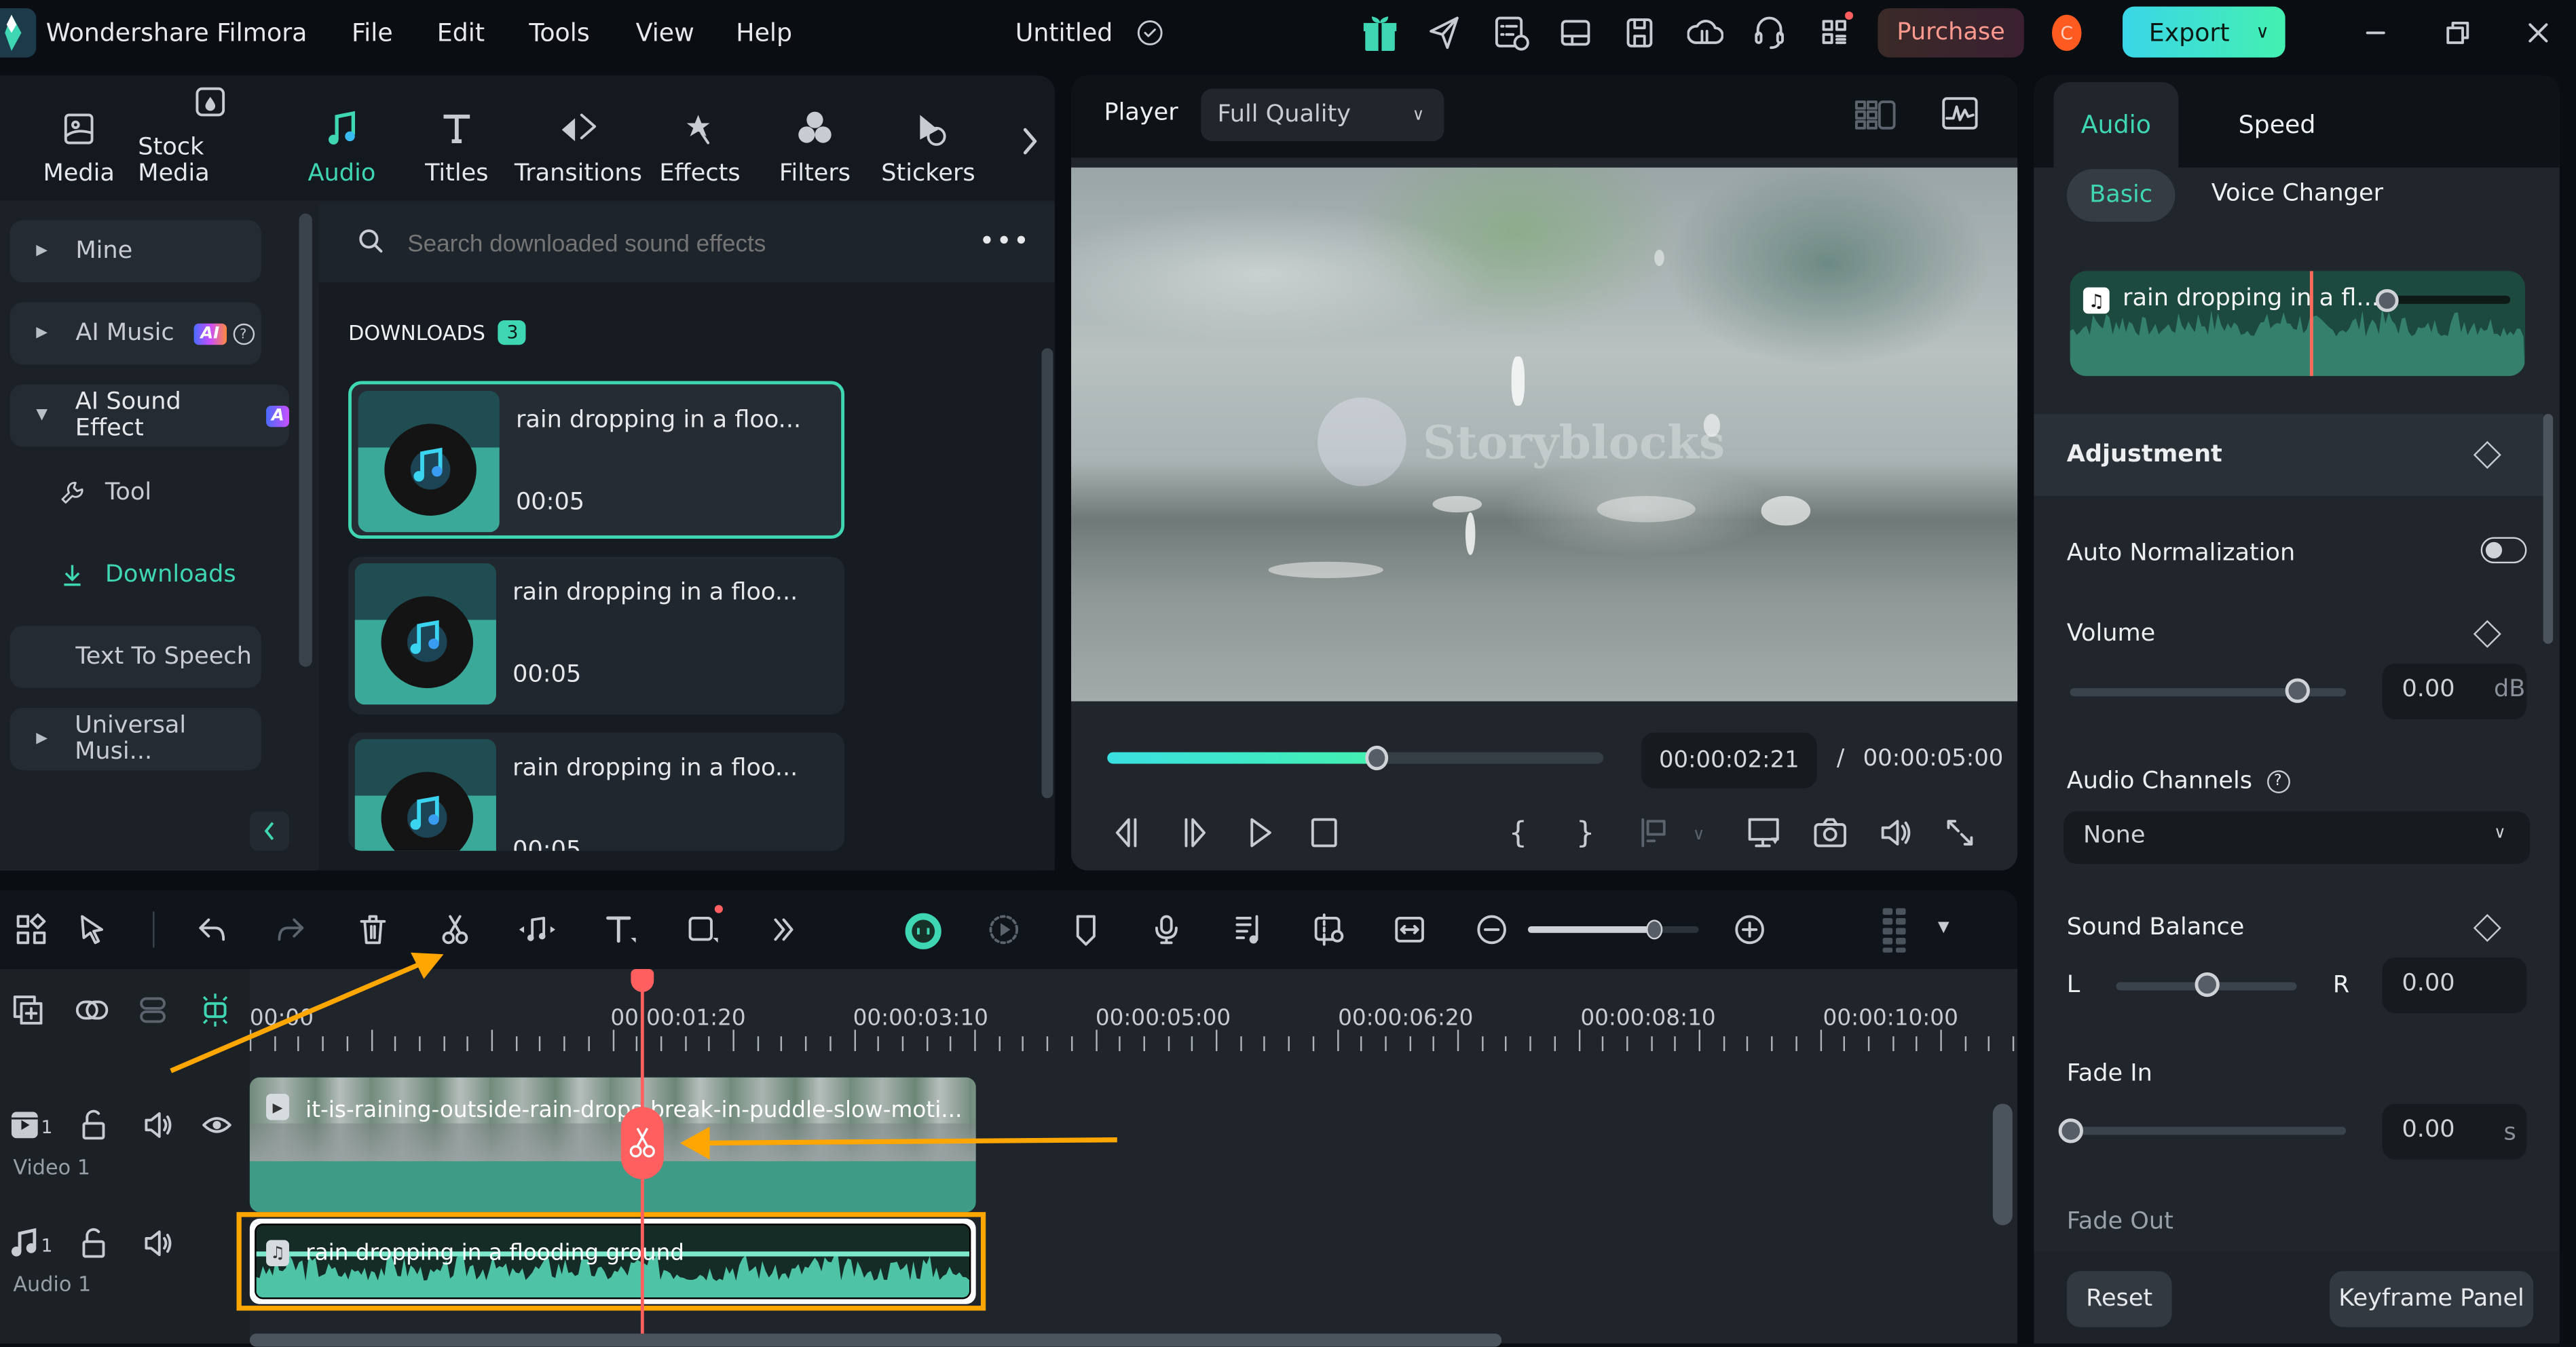 This screenshot has height=1347, width=2576. I want to click on volume-icon, so click(1896, 832).